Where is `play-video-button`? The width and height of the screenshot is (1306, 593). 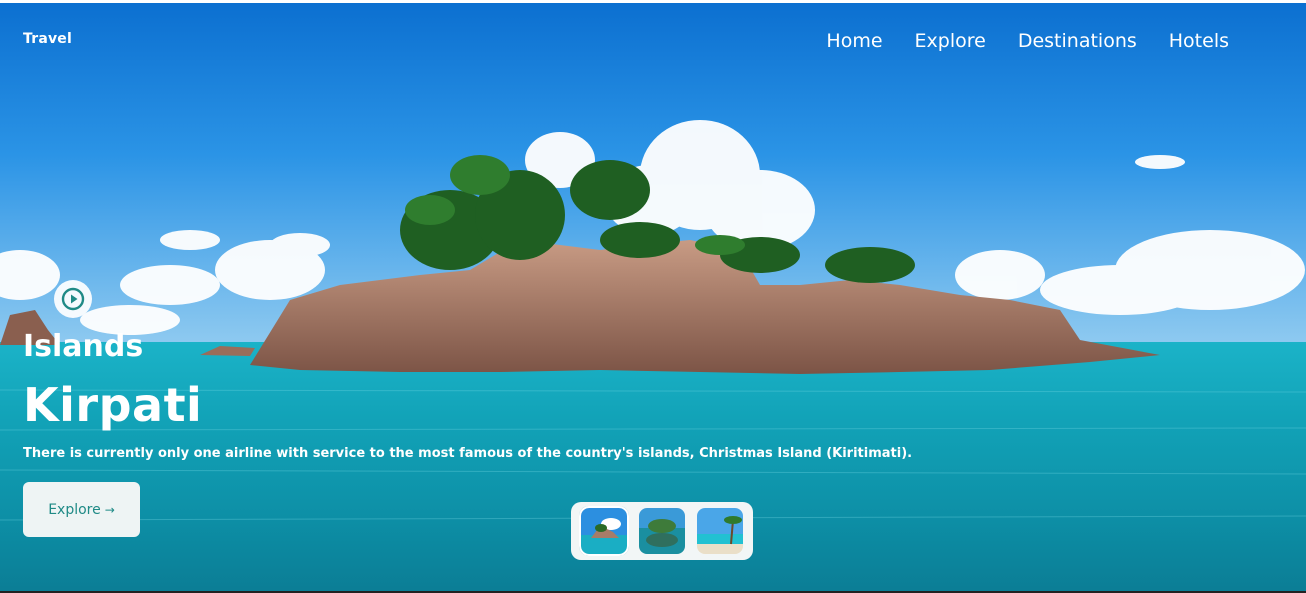
play-video-button is located at coordinates (73, 299).